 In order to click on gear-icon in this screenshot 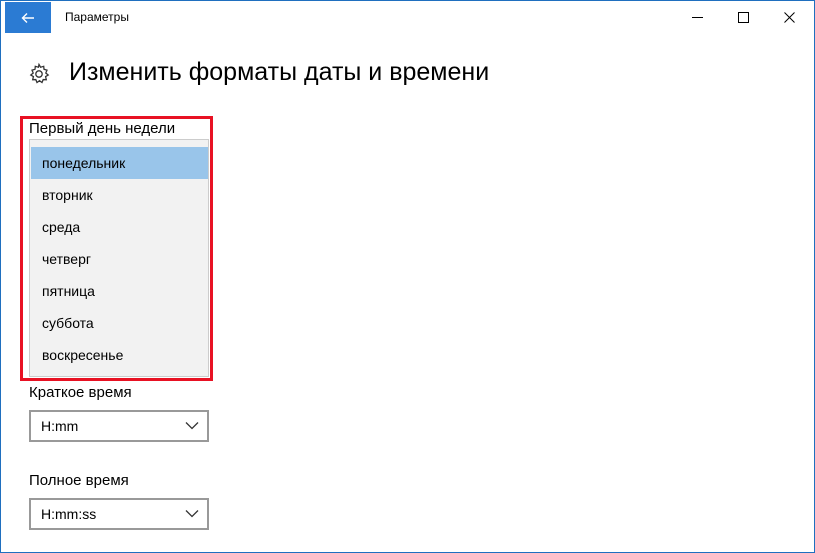, I will do `click(39, 73)`.